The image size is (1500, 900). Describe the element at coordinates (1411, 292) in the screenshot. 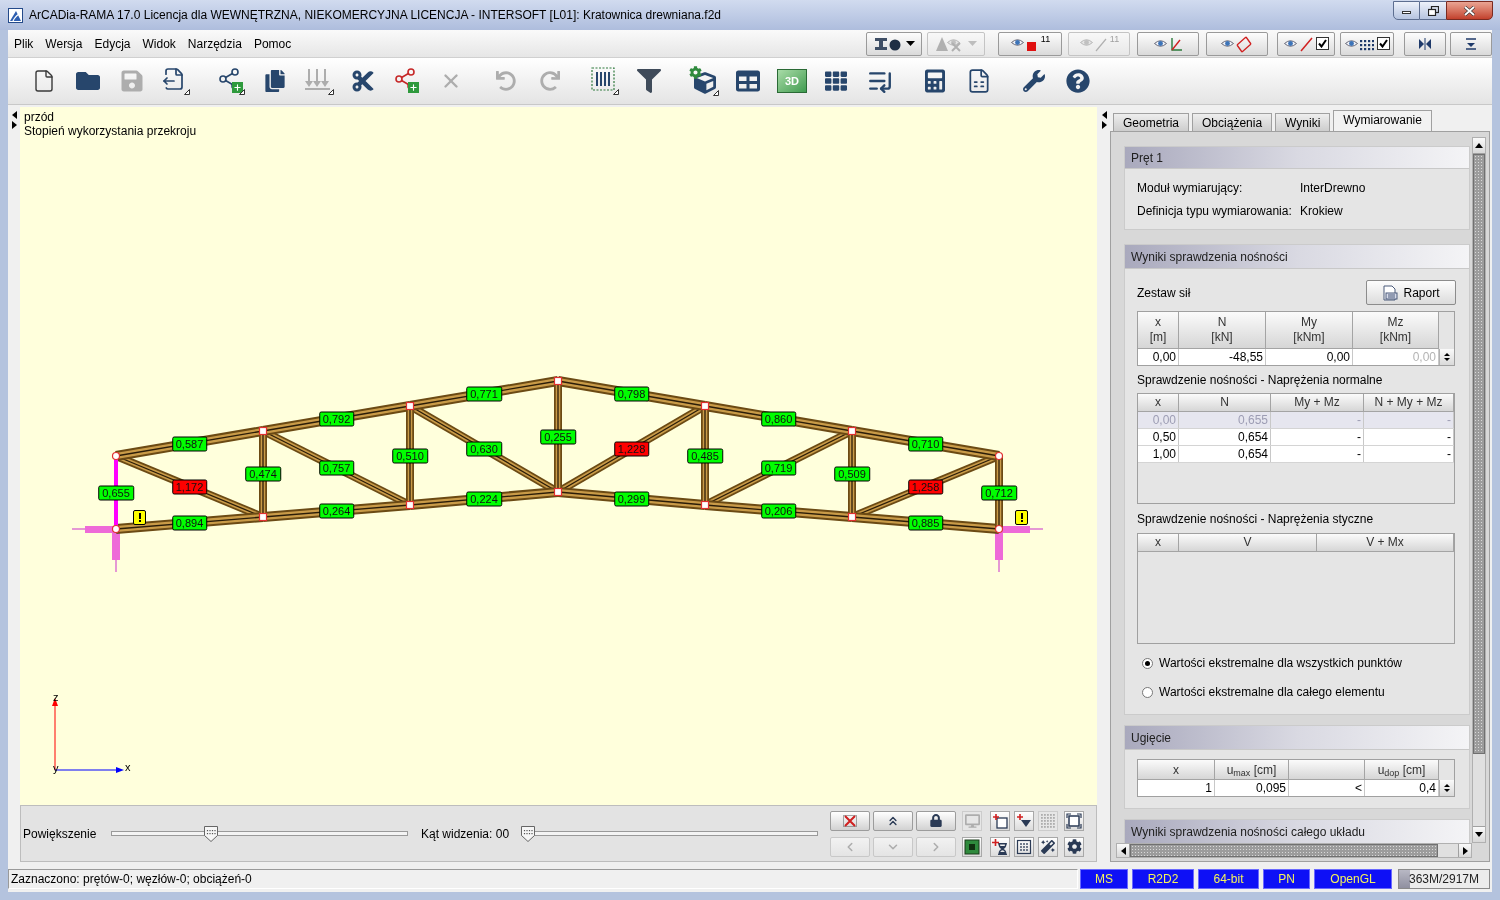

I see `report-button: Raport` at that location.